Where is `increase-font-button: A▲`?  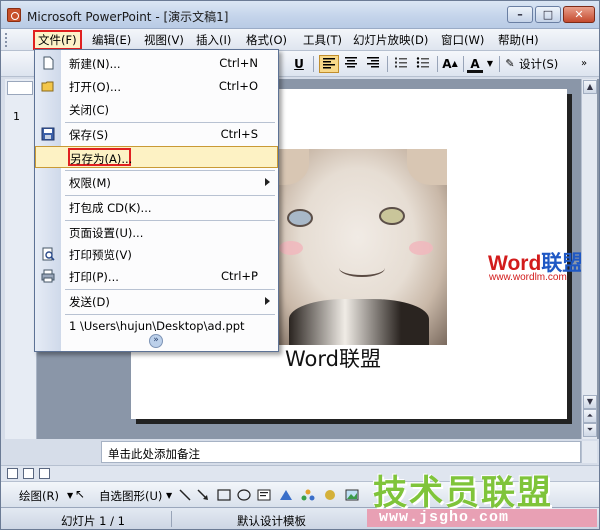
increase-font-button: A▲ is located at coordinates (450, 64).